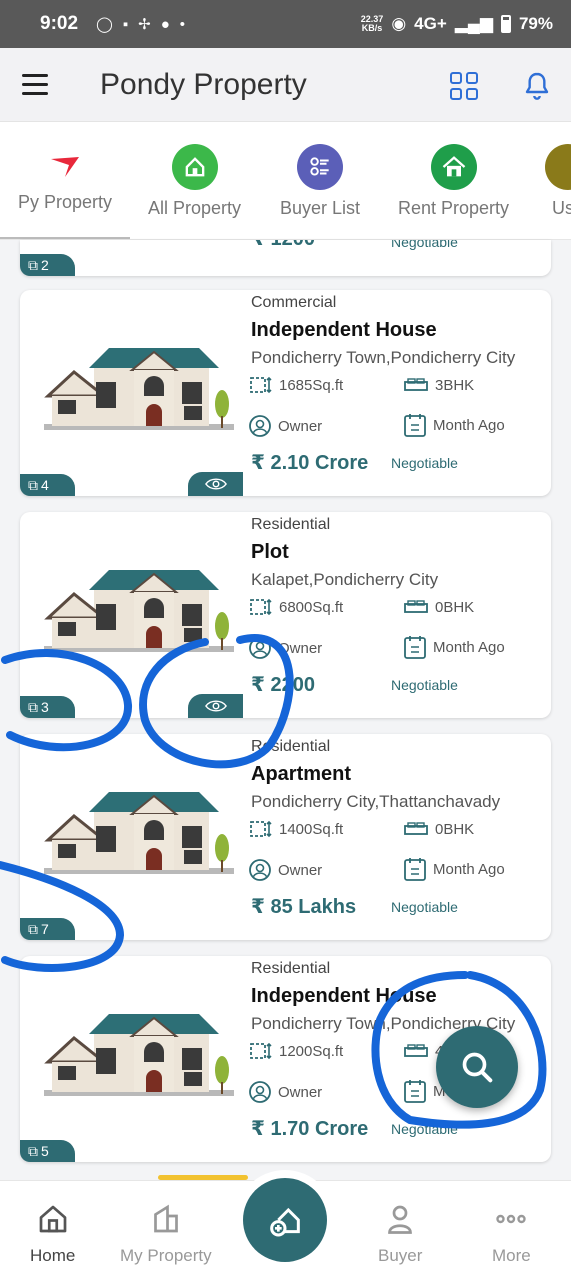 The width and height of the screenshot is (571, 1280). I want to click on property-location: Kalapet,Pondicherry City, so click(345, 579).